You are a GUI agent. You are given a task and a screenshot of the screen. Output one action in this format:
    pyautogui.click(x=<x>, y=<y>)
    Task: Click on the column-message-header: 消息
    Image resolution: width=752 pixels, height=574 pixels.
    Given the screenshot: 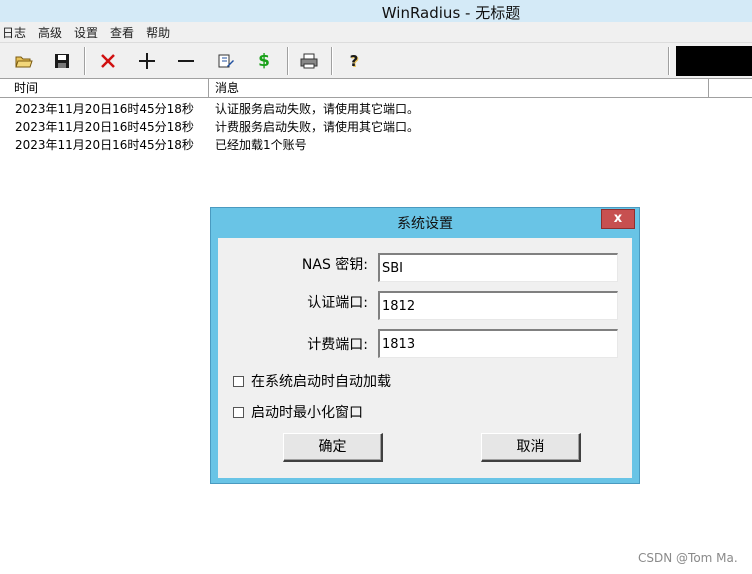 What is the action you would take?
    pyautogui.click(x=459, y=88)
    